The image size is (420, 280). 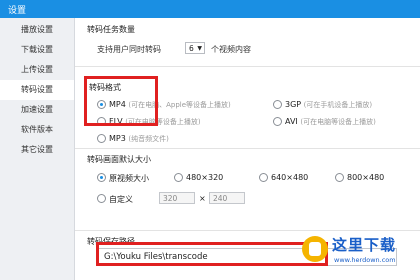 What do you see at coordinates (37, 70) in the screenshot?
I see `sidebar-item-upload: 上传设置` at bounding box center [37, 70].